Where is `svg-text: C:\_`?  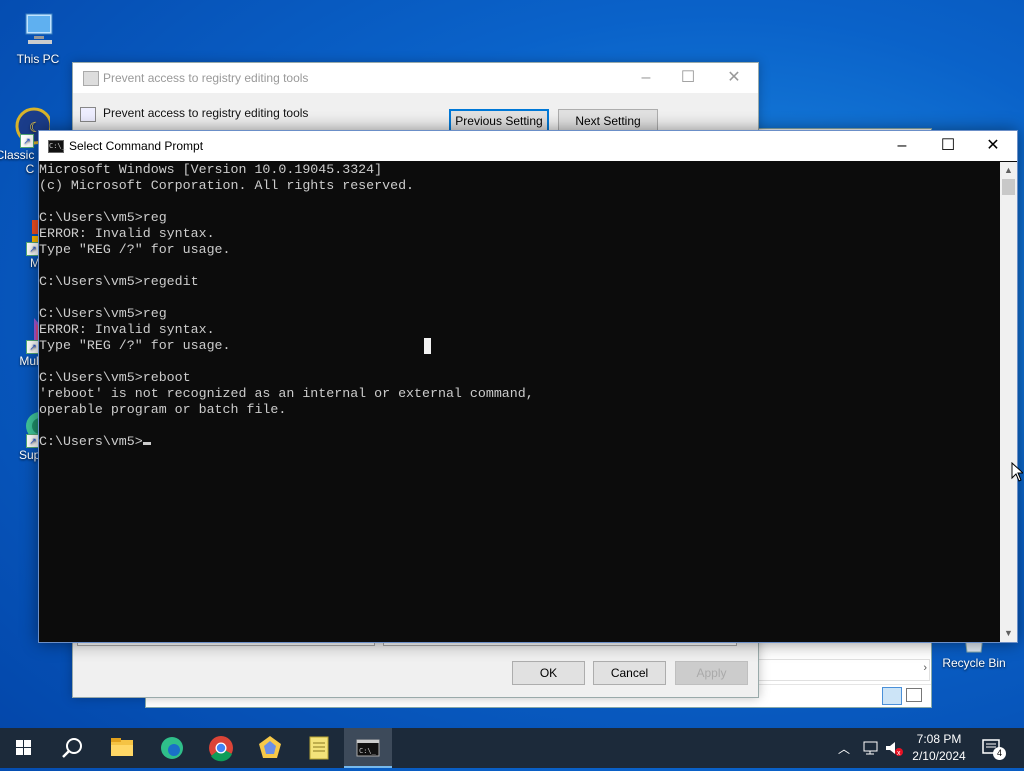 svg-text: C:\_ is located at coordinates (368, 751).